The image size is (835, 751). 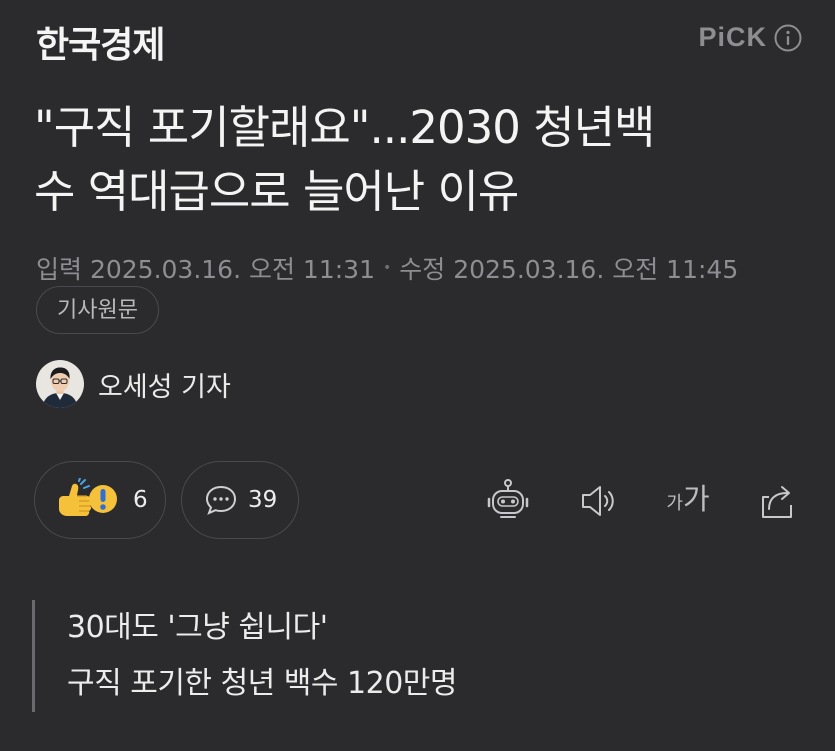 What do you see at coordinates (88, 497) in the screenshot?
I see `thumbs-up-emoji-icon` at bounding box center [88, 497].